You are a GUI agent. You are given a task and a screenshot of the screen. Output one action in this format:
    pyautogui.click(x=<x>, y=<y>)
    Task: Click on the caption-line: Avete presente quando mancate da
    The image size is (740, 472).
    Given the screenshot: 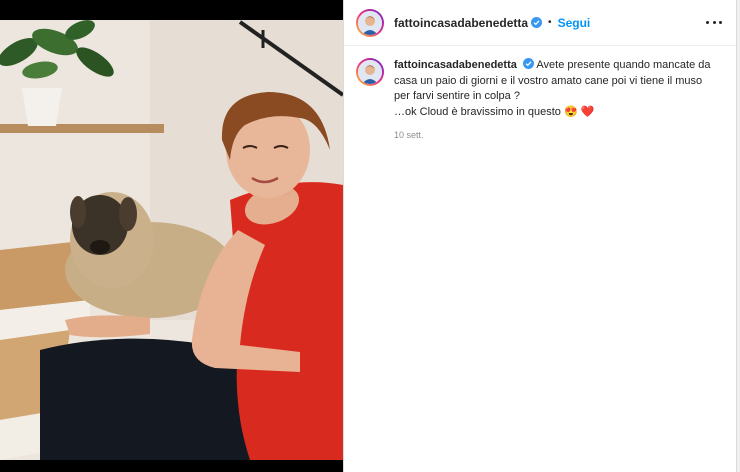 What is the action you would take?
    pyautogui.click(x=623, y=65)
    